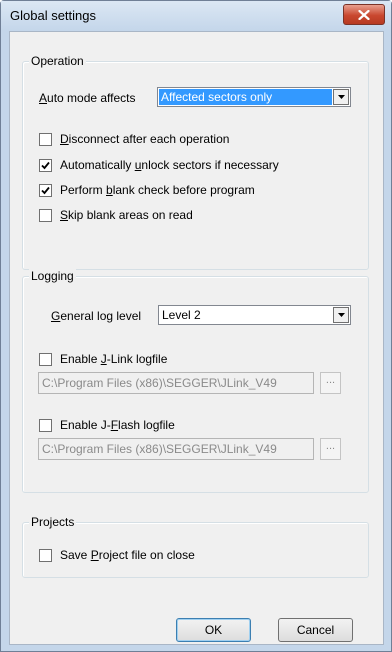  Describe the element at coordinates (196, 16) in the screenshot. I see `title-bar: Global settings` at that location.